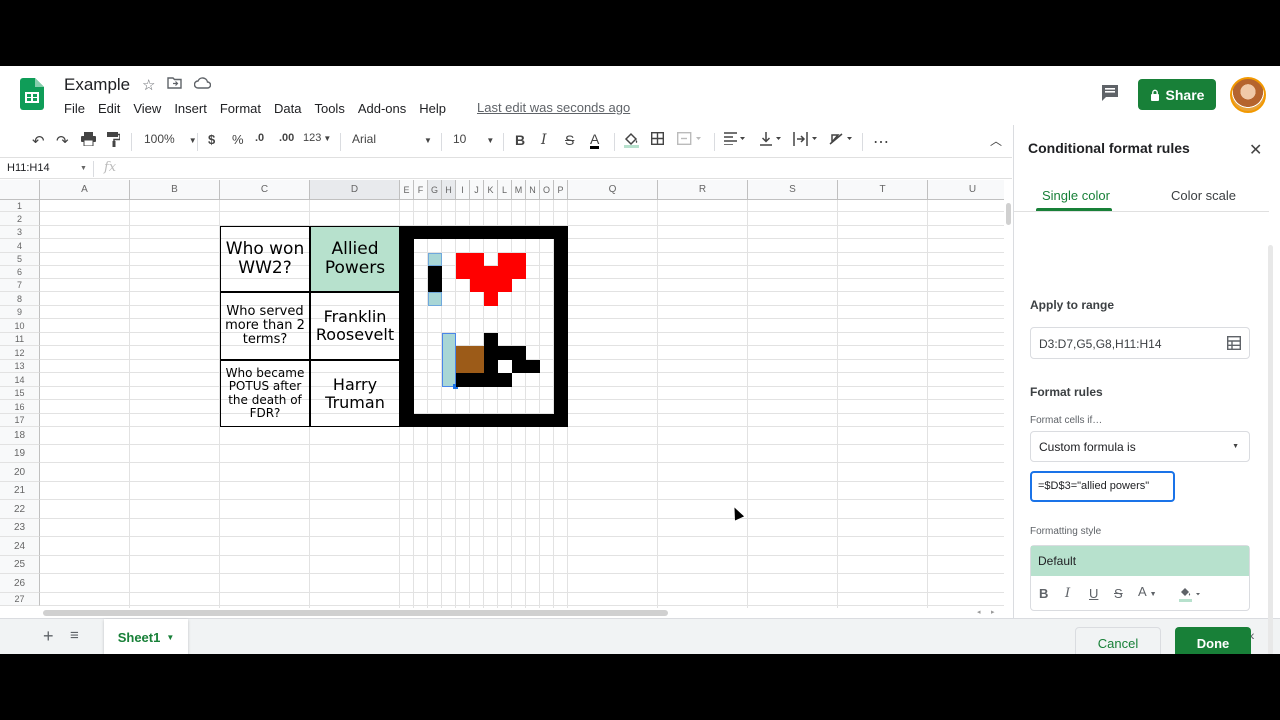 This screenshot has width=1280, height=720. What do you see at coordinates (109, 108) in the screenshot?
I see `menu-edit: Edit` at bounding box center [109, 108].